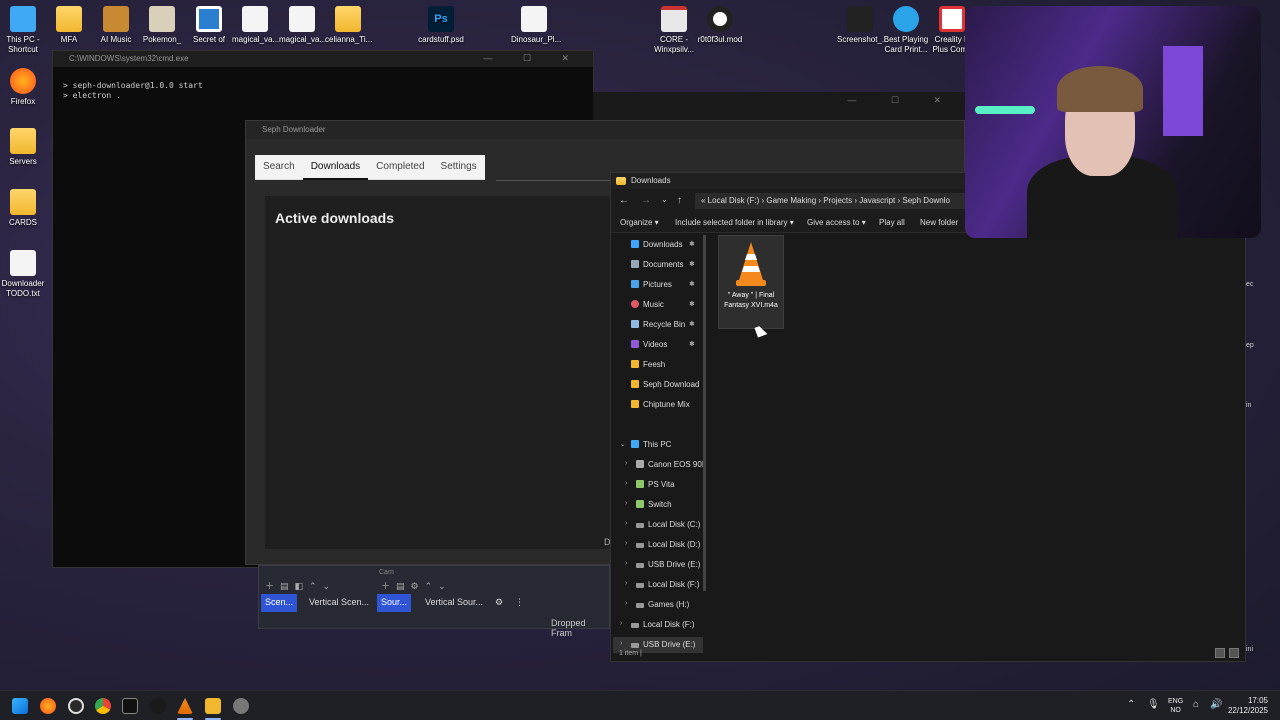 This screenshot has height=720, width=1280. What do you see at coordinates (663, 304) in the screenshot?
I see `nav-item-music: Music ✱` at bounding box center [663, 304].